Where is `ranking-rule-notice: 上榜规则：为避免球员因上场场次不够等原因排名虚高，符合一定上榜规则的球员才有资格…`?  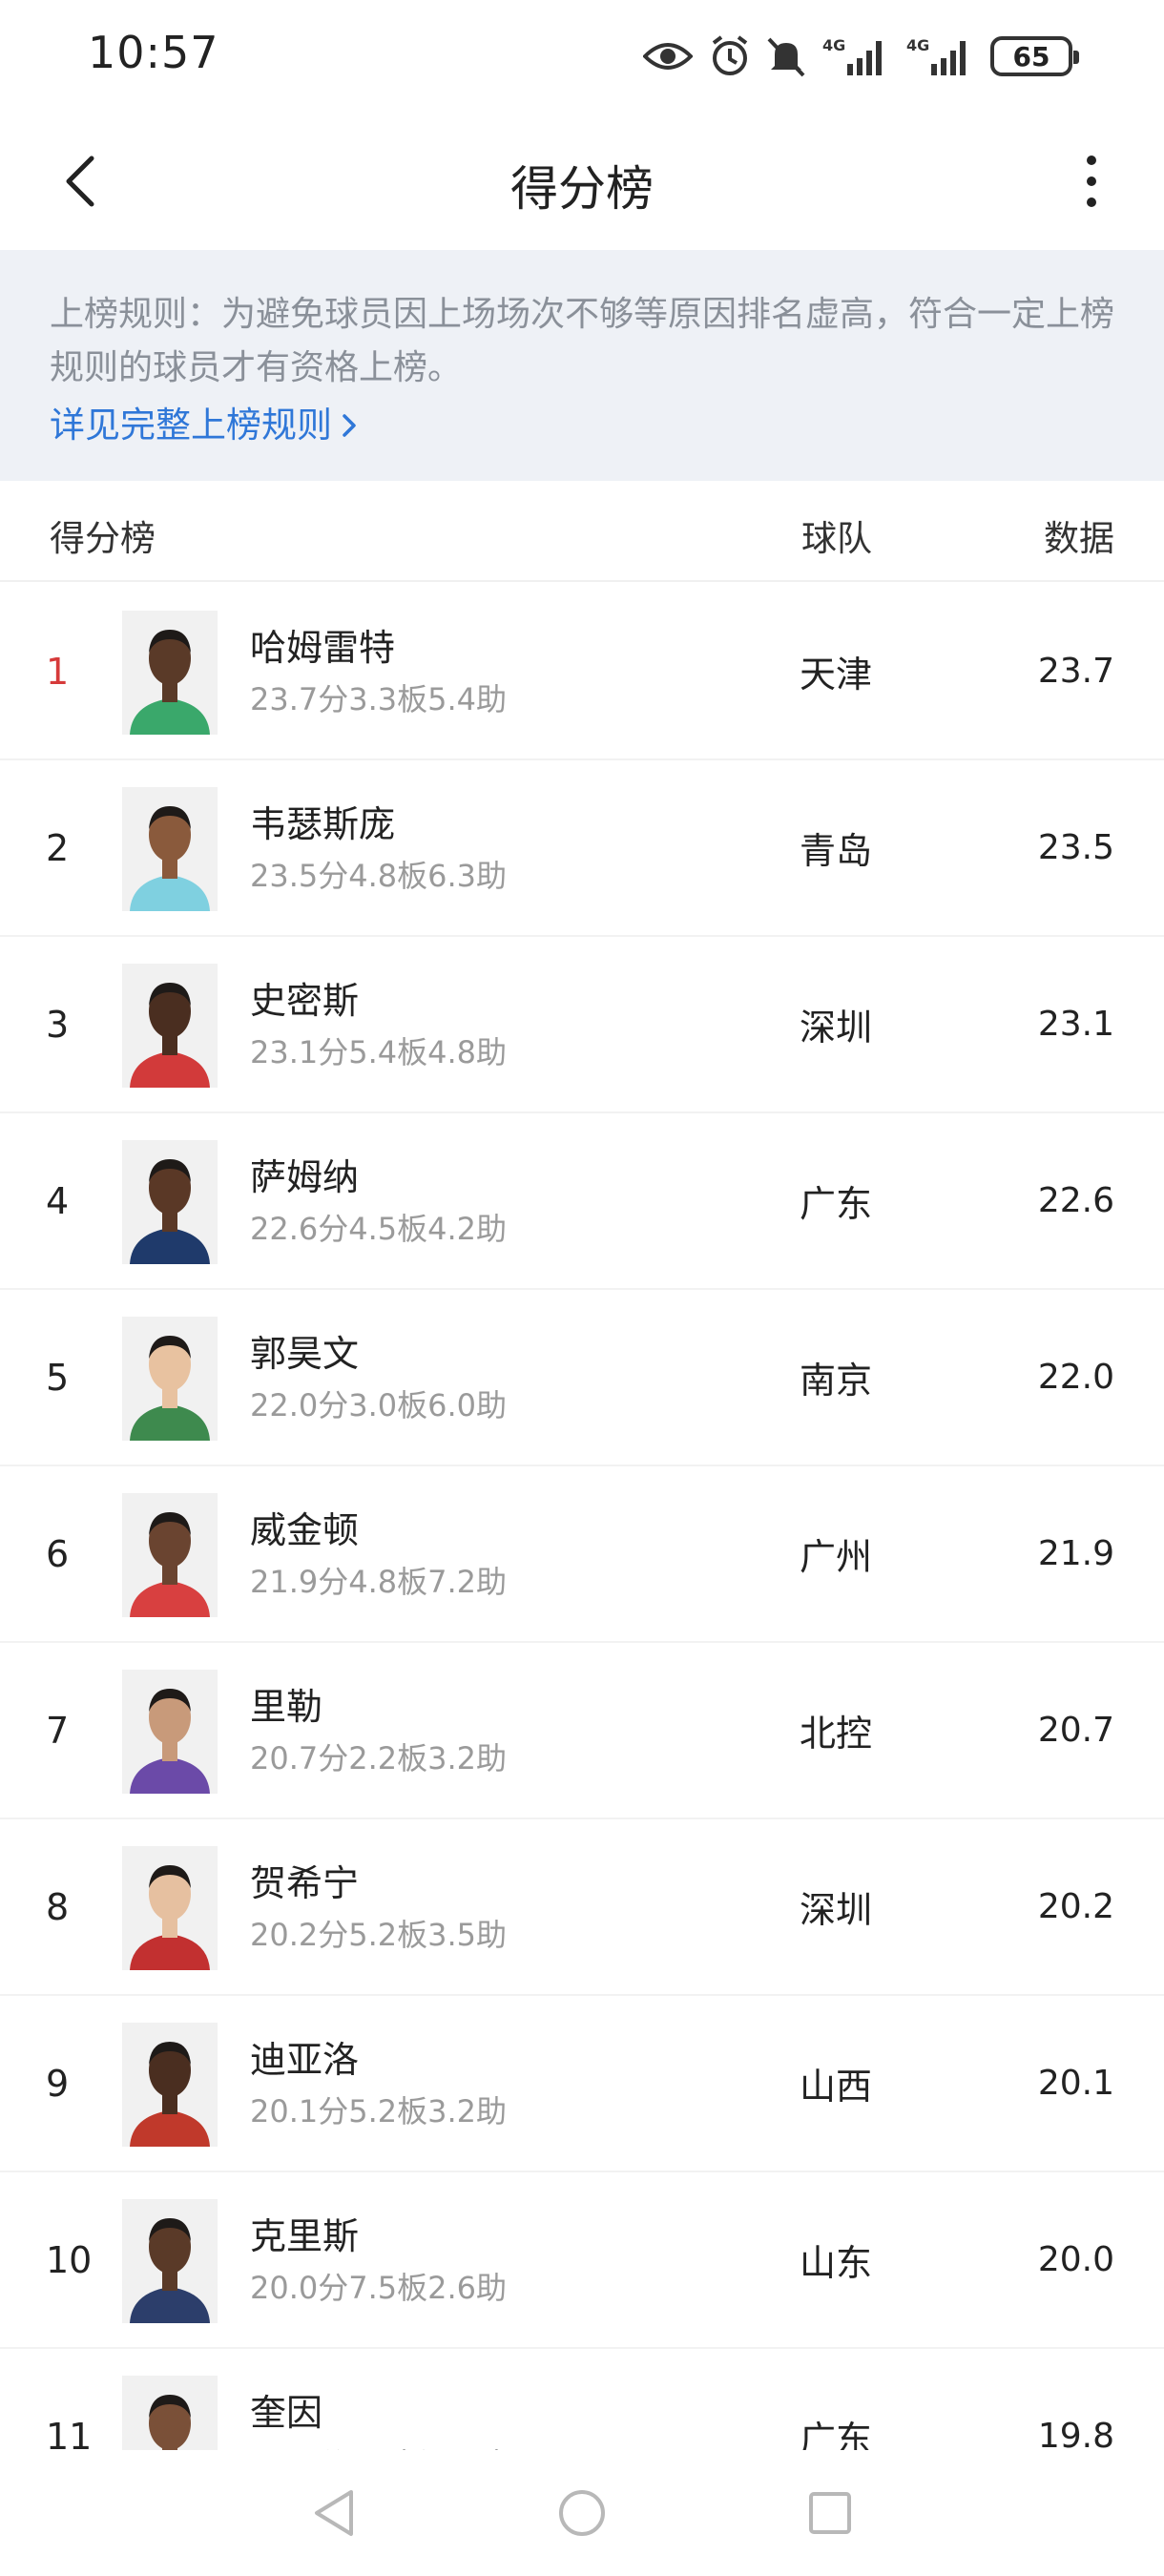 ranking-rule-notice: 上榜规则：为避免球员因上场场次不够等原因排名虚高，符合一定上榜规则的球员才有资格… is located at coordinates (582, 365).